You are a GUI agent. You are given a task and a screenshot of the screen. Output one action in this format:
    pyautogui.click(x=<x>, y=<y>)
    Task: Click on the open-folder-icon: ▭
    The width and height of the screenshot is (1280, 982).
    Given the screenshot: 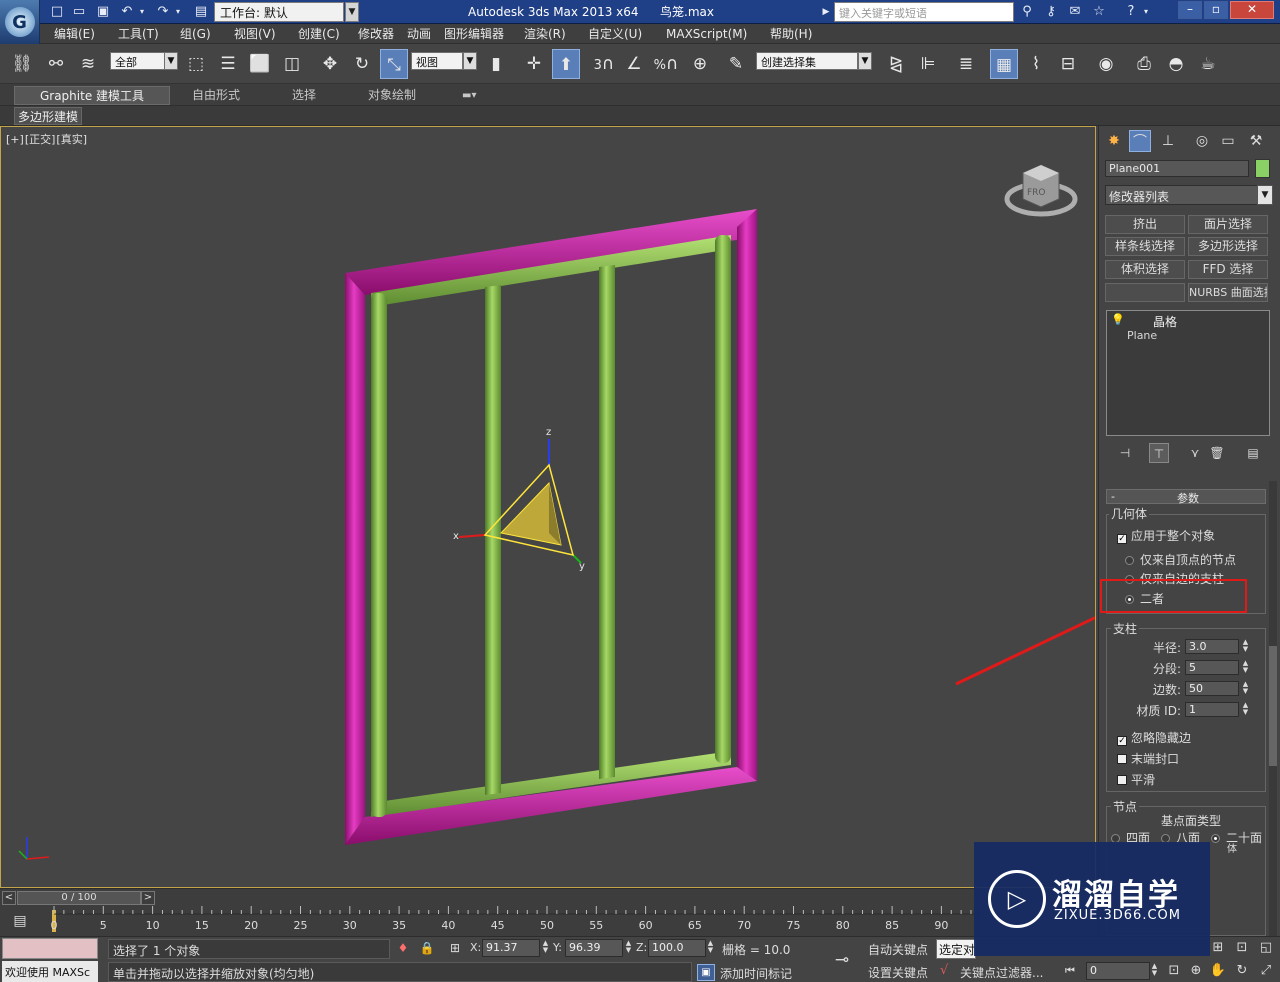 What is the action you would take?
    pyautogui.click(x=79, y=12)
    